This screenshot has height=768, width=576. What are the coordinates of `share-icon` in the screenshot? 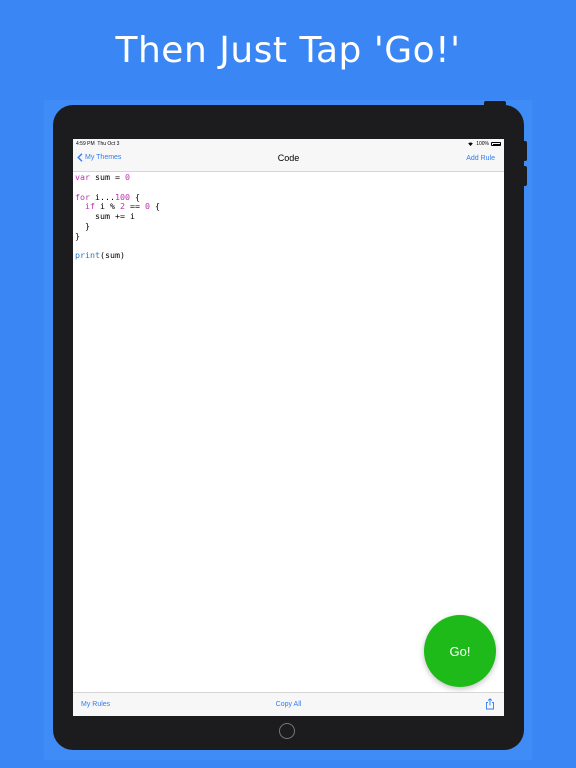 It's located at (490, 704).